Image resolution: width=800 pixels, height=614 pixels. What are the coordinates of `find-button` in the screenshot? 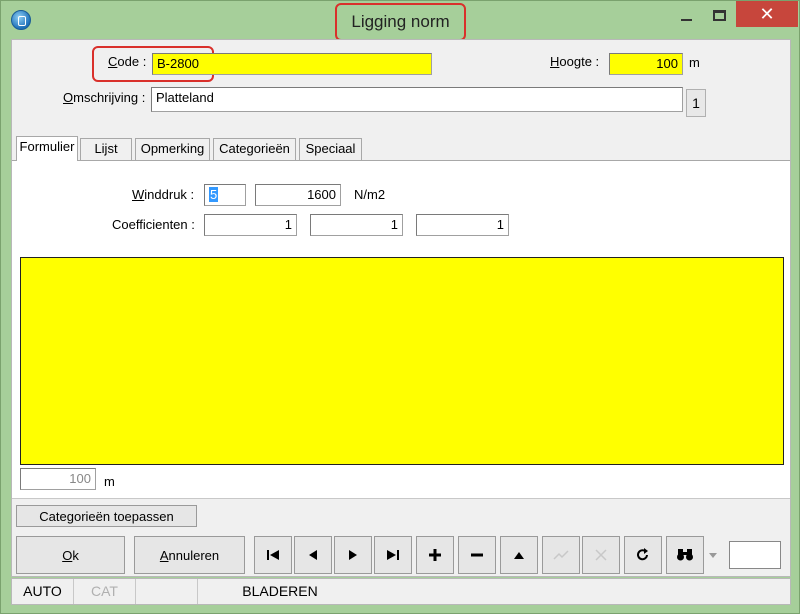 It's located at (685, 555).